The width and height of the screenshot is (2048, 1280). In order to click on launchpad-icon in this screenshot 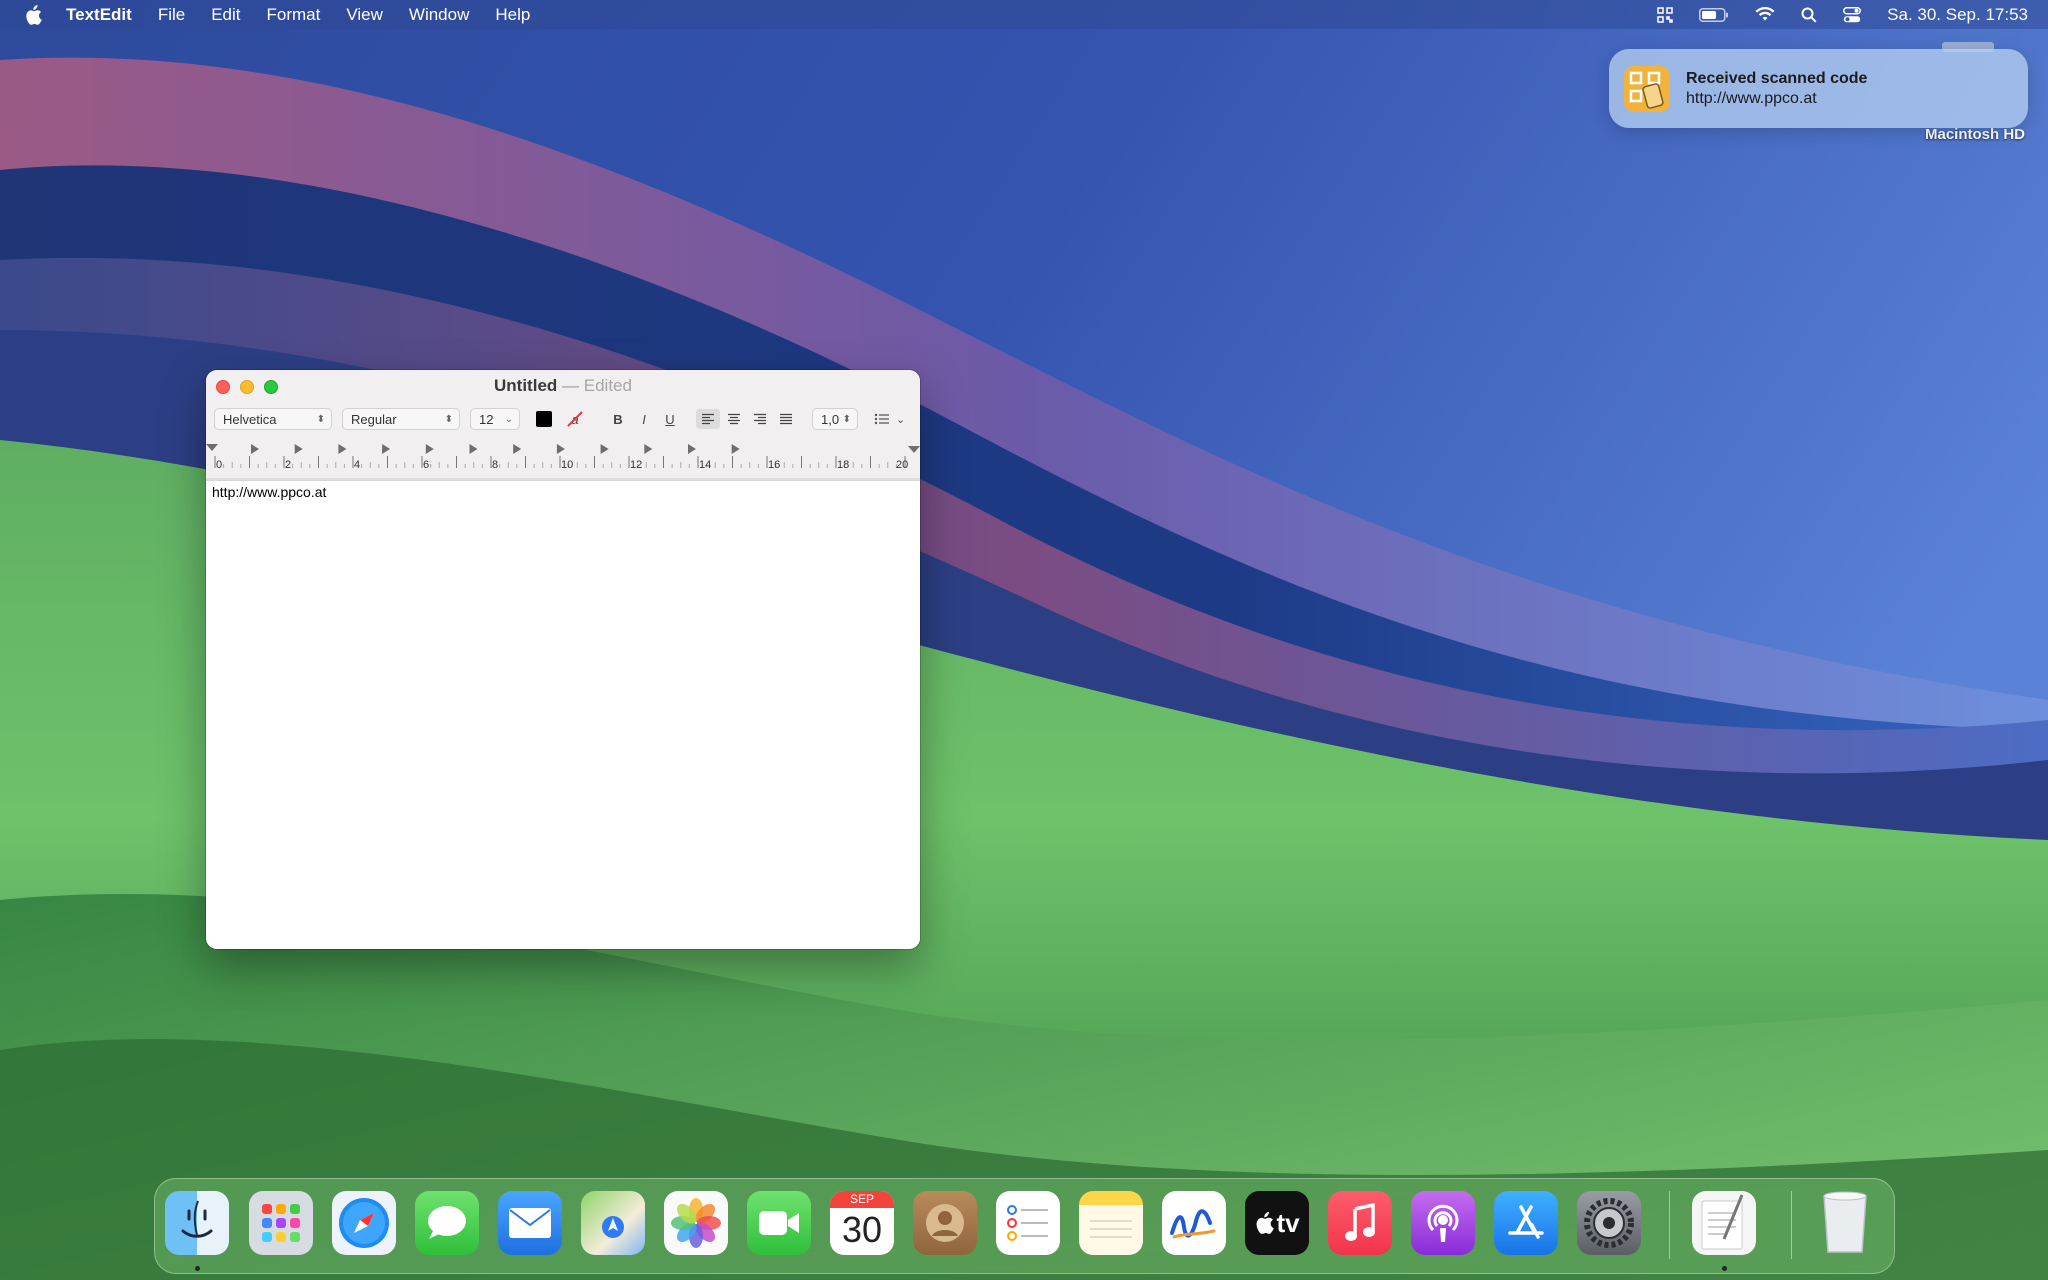, I will do `click(281, 1223)`.